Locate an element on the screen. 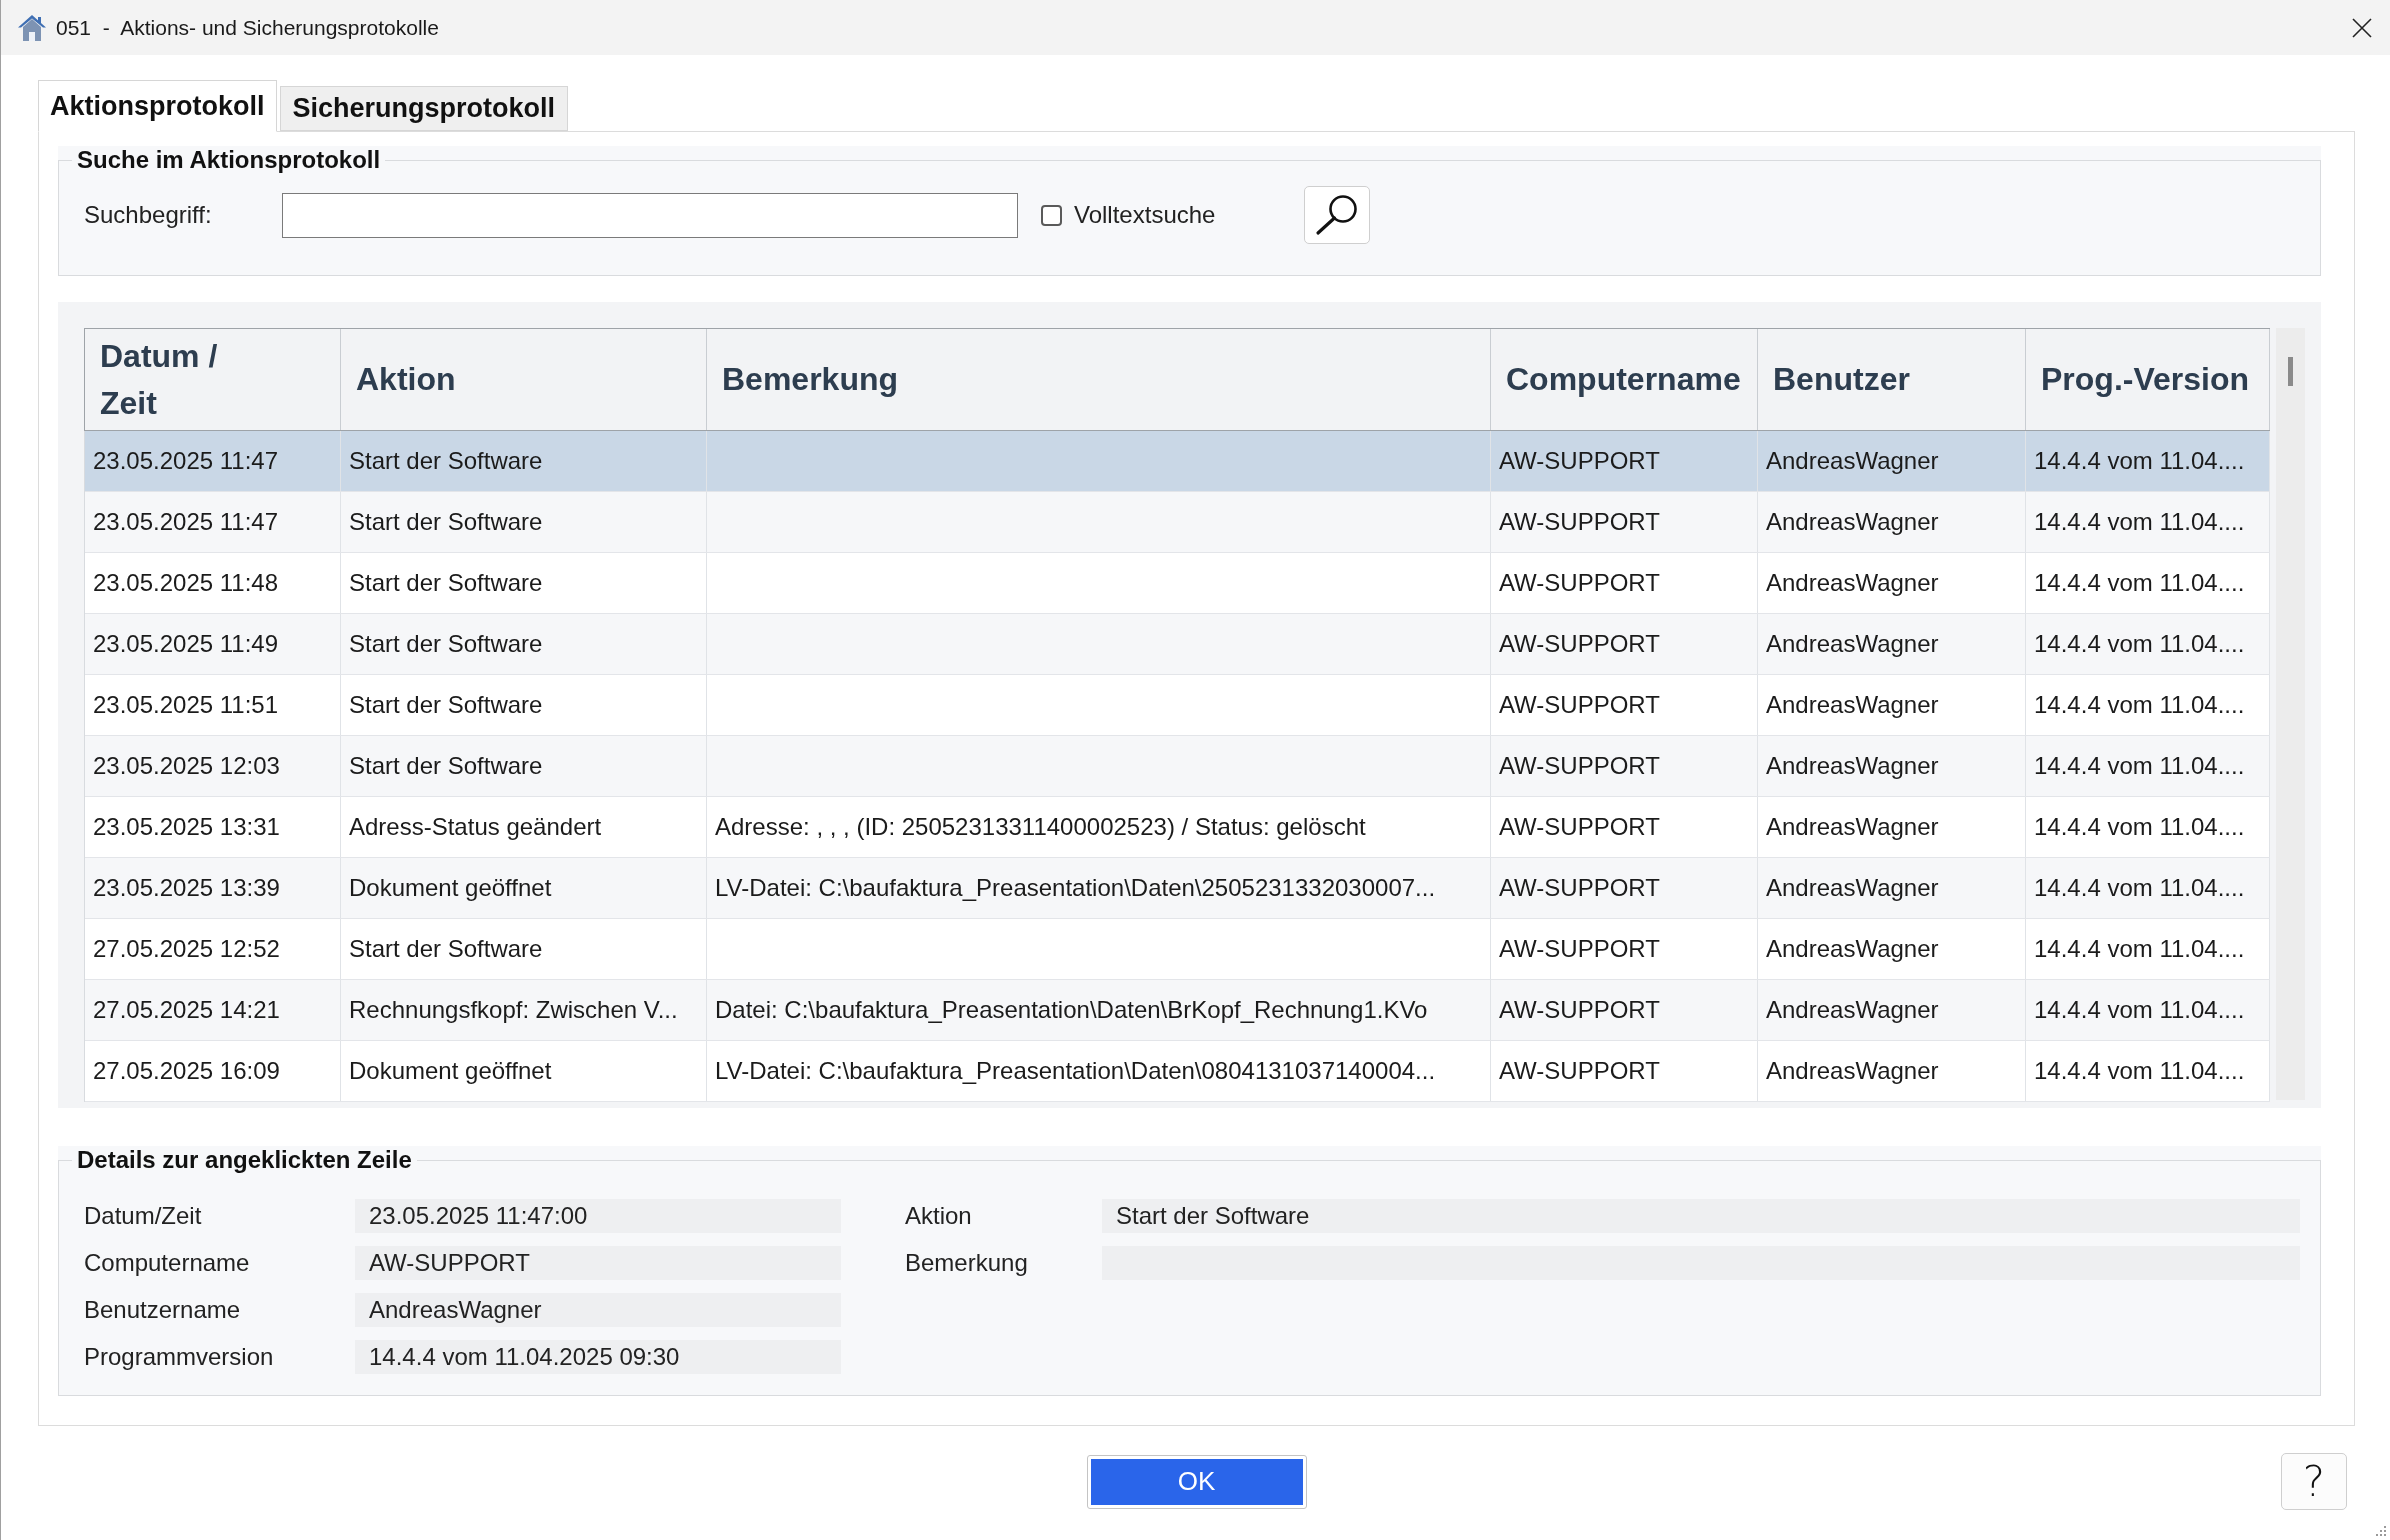 The image size is (2390, 1540). tab: Sicherungsprotokoll is located at coordinates (424, 108).